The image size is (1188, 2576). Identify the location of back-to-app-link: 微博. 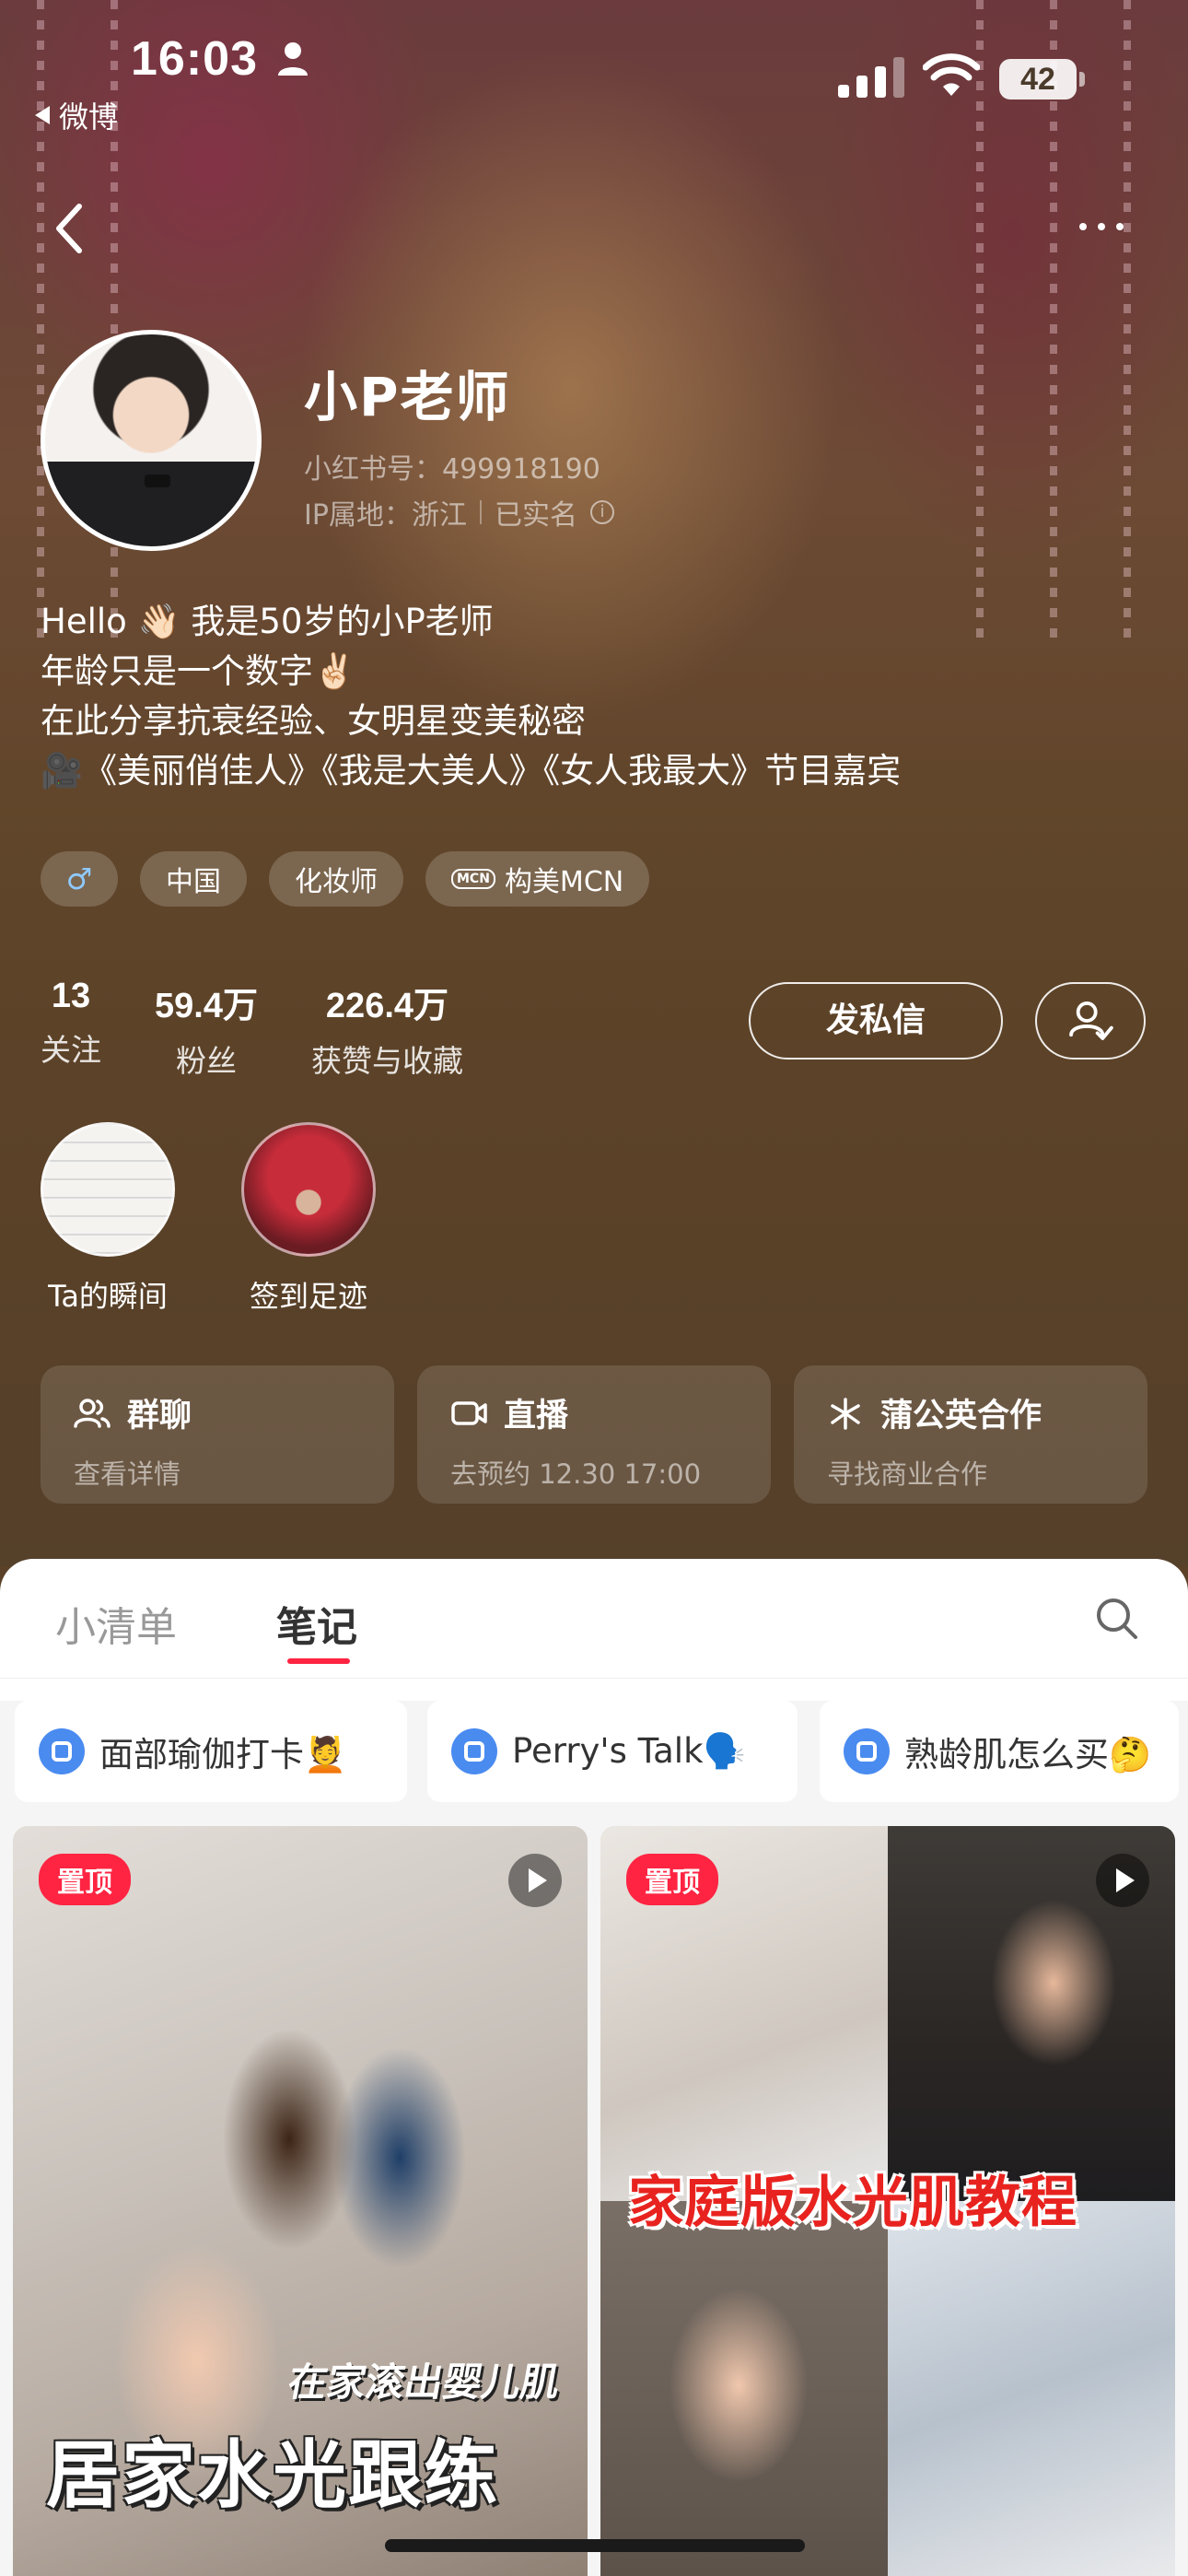
(76, 115).